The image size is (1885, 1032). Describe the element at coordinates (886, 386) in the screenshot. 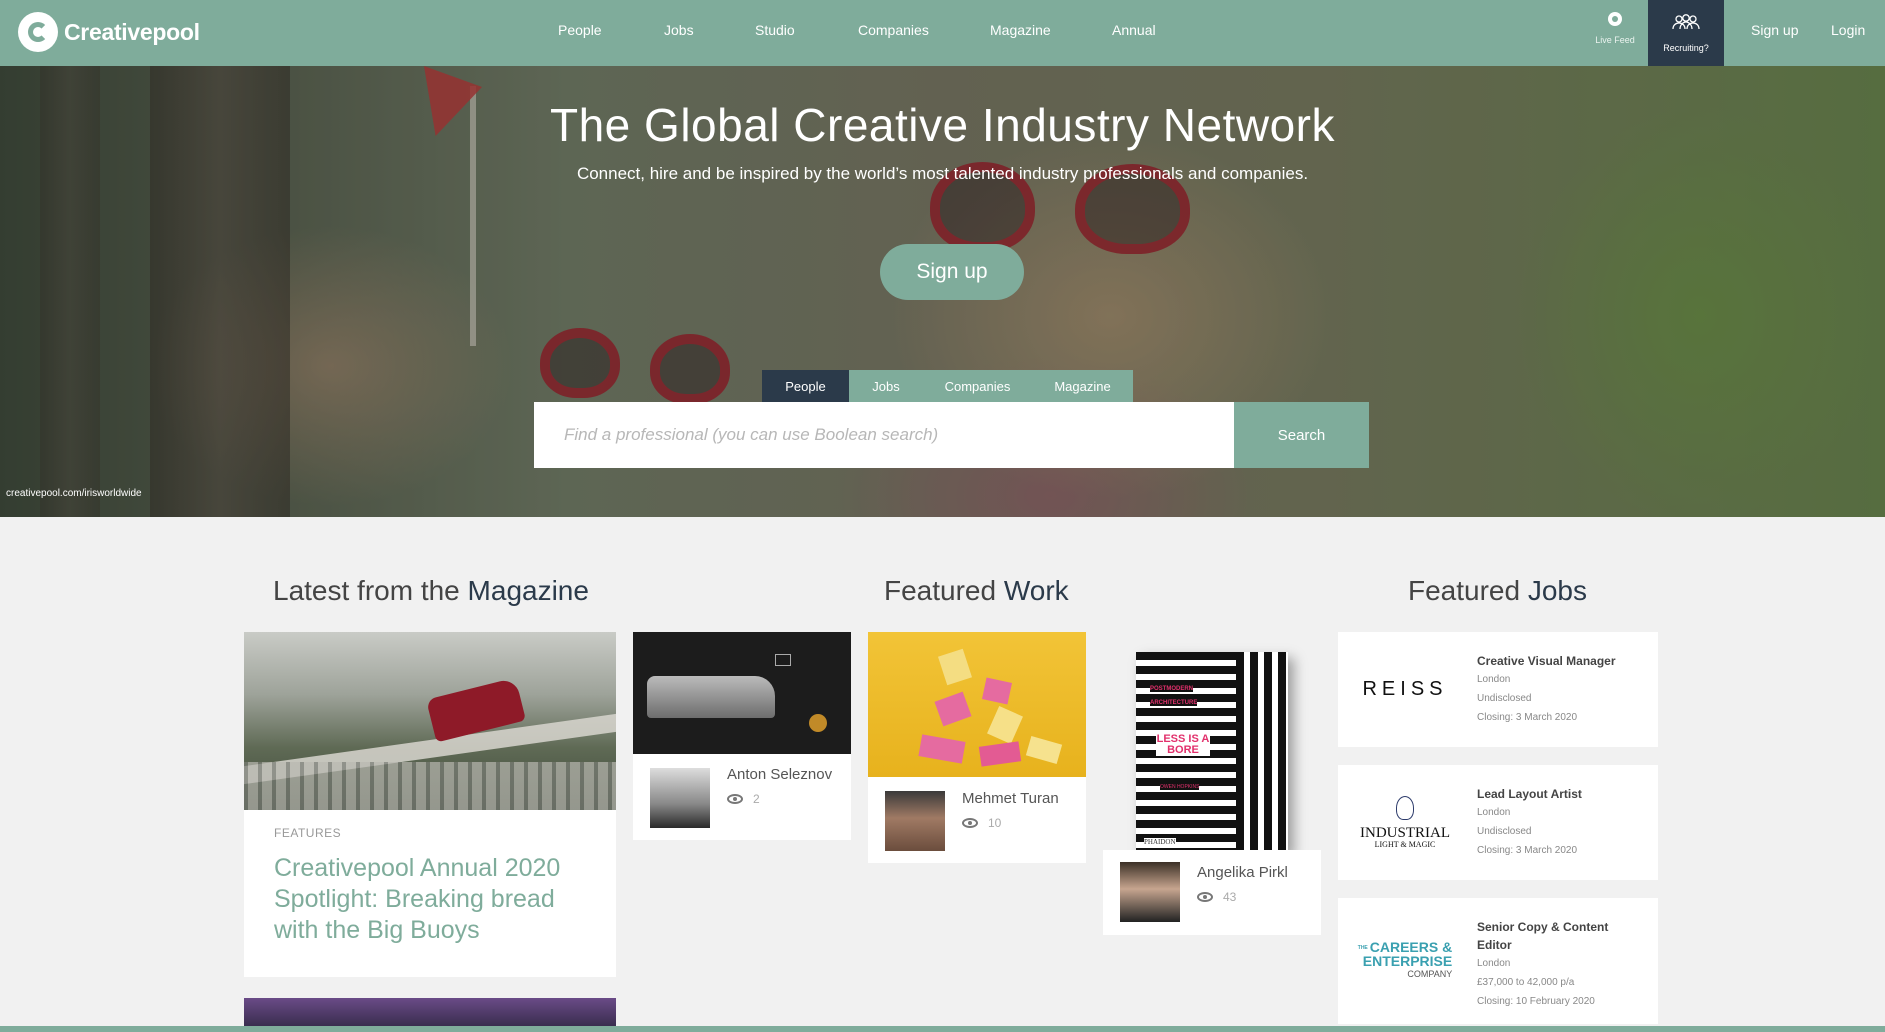

I see `search-tab-jobs: Jobs` at that location.